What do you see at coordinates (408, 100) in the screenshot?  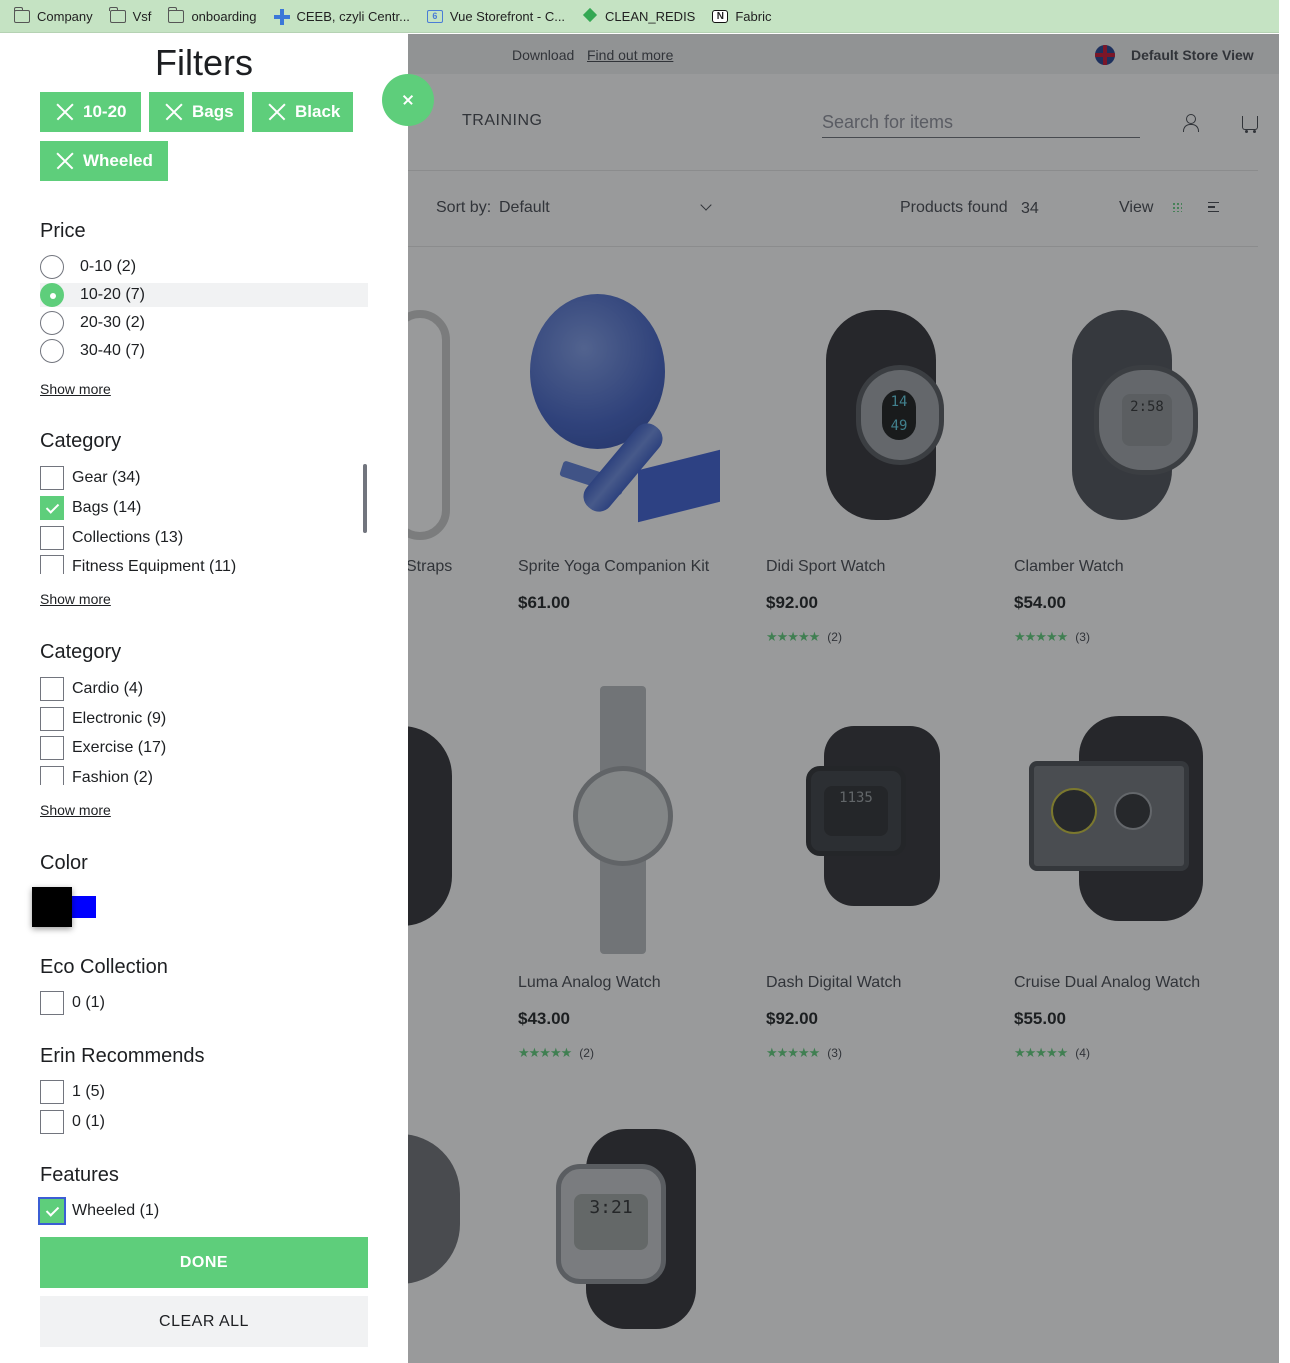 I see `close-filters-button` at bounding box center [408, 100].